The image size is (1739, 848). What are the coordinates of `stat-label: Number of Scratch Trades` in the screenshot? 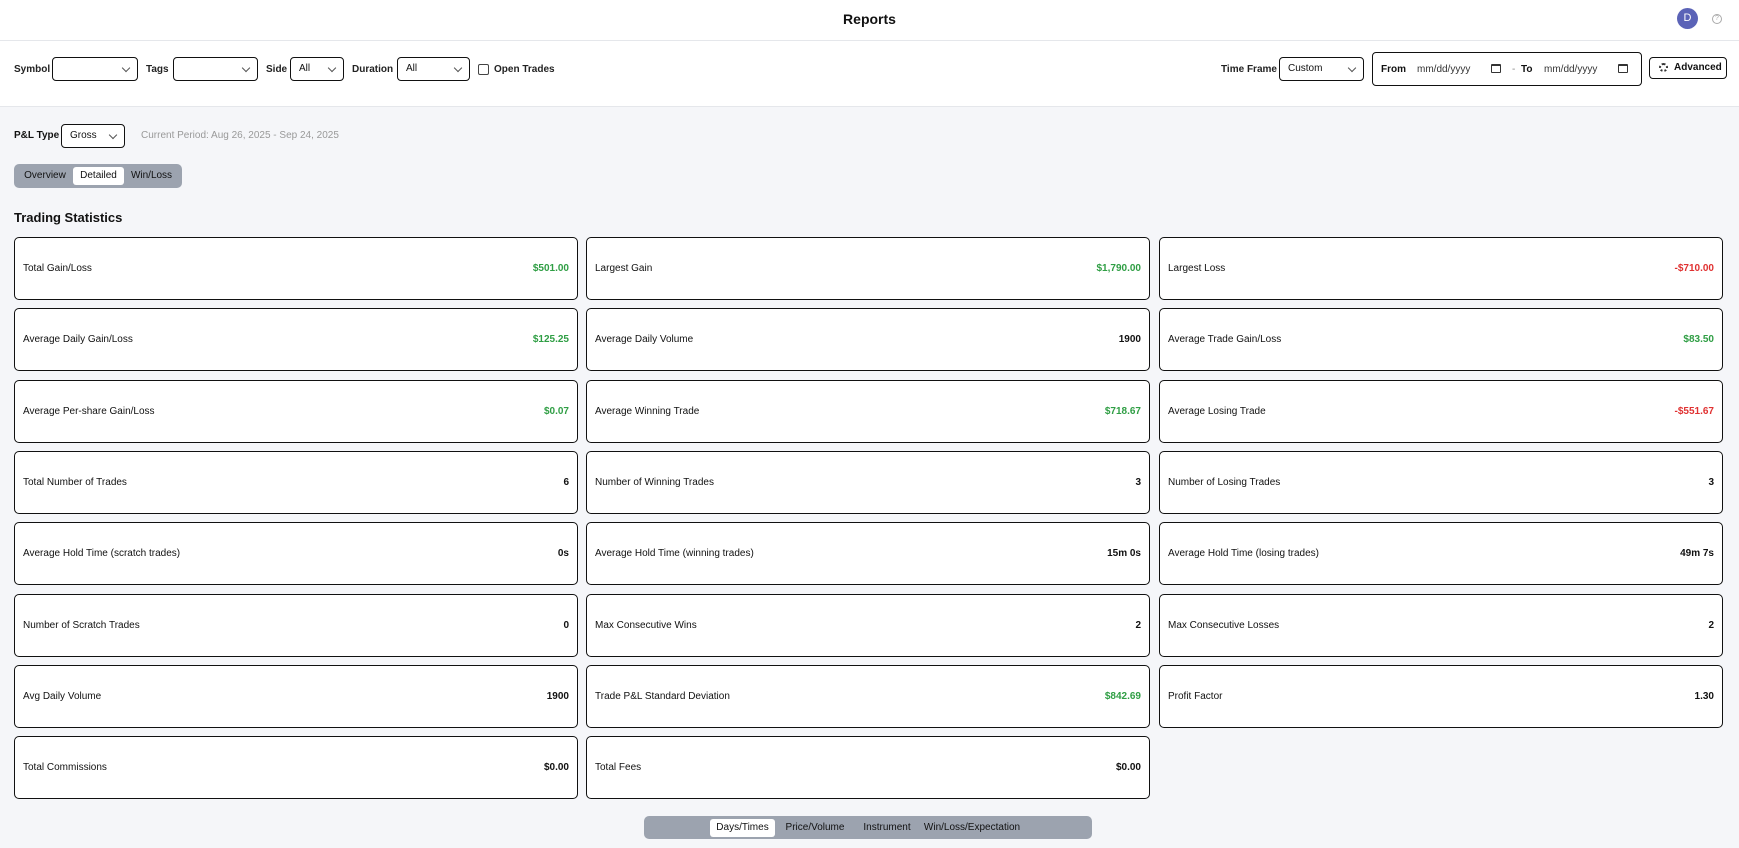 It's located at (81, 625).